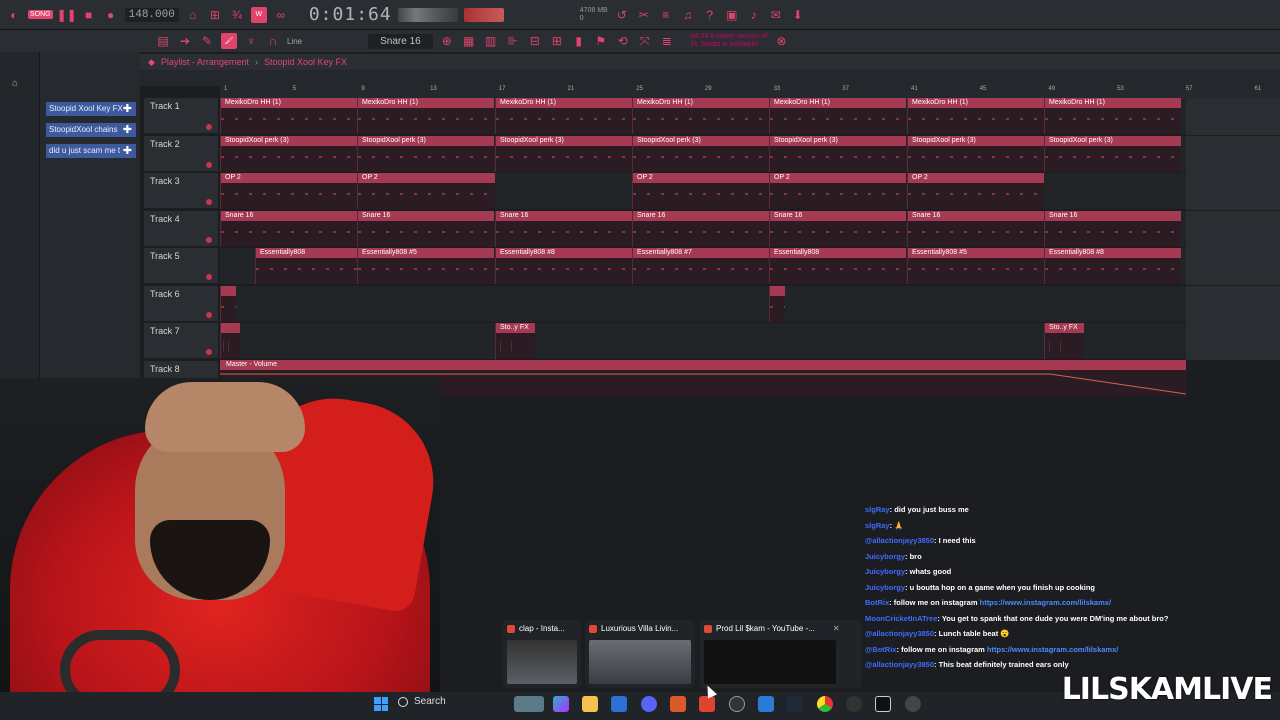  What do you see at coordinates (381, 704) in the screenshot?
I see `windows-start-icon` at bounding box center [381, 704].